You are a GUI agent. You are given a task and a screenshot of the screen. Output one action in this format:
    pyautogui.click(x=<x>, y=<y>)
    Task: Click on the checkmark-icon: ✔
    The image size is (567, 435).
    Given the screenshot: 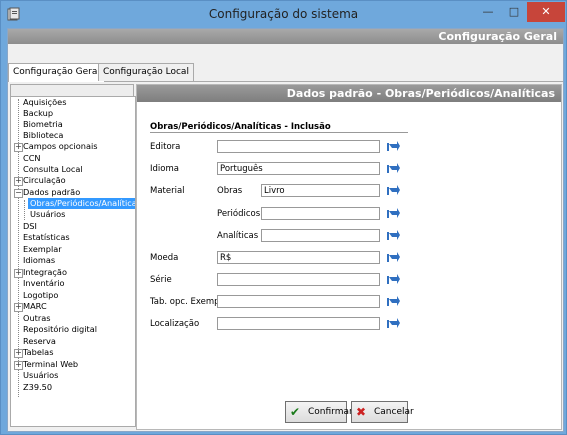 What is the action you would take?
    pyautogui.click(x=295, y=412)
    